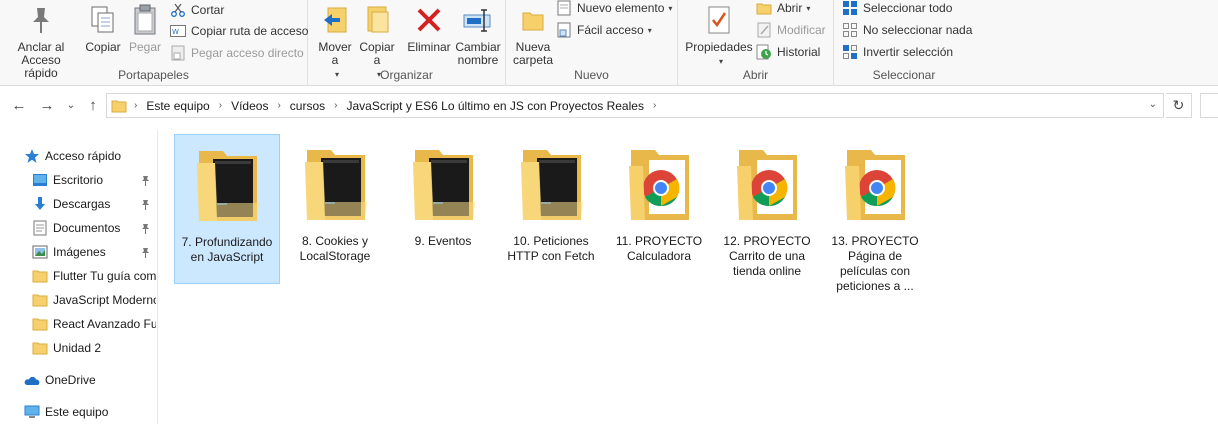  What do you see at coordinates (83, 156) in the screenshot?
I see `quick-access-label: Acceso rápido` at bounding box center [83, 156].